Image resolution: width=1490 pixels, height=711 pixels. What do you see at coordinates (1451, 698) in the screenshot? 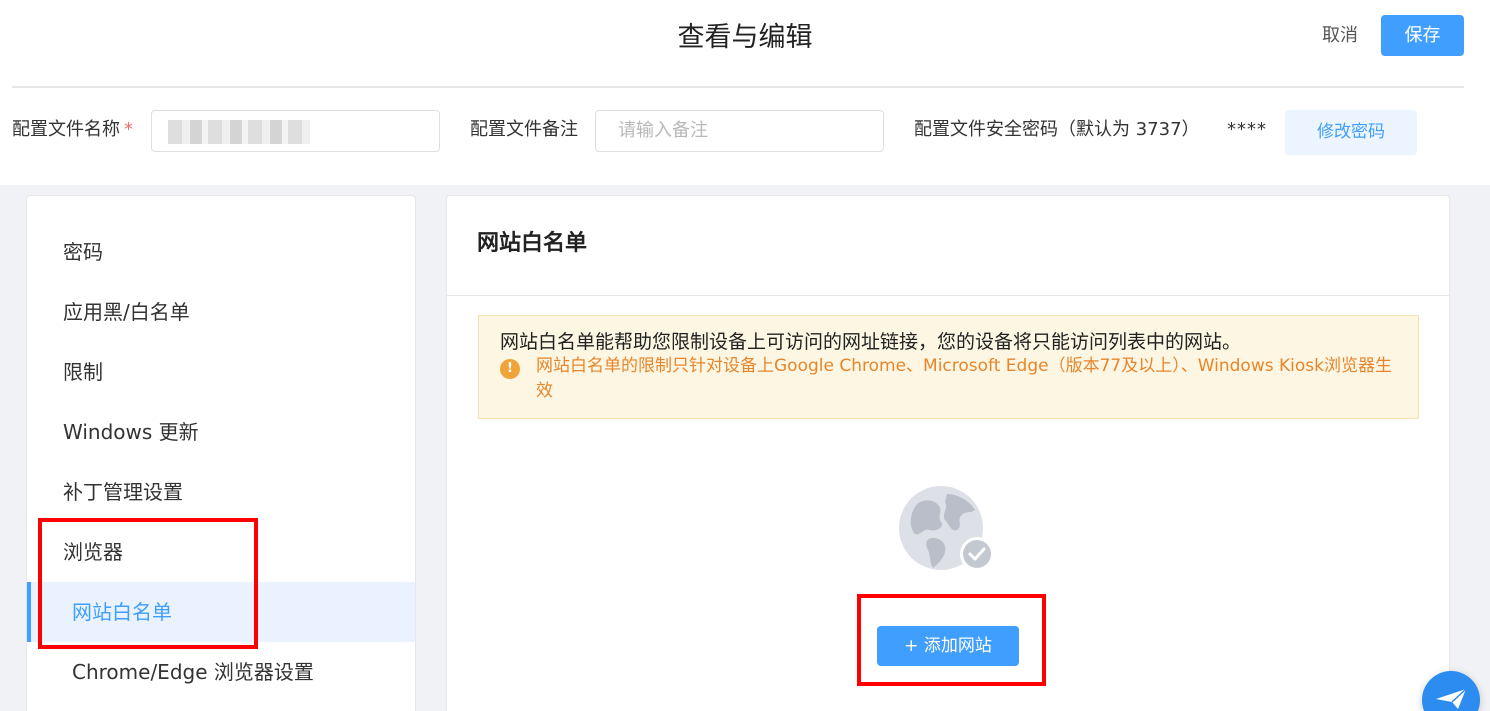
I see `send-icon` at bounding box center [1451, 698].